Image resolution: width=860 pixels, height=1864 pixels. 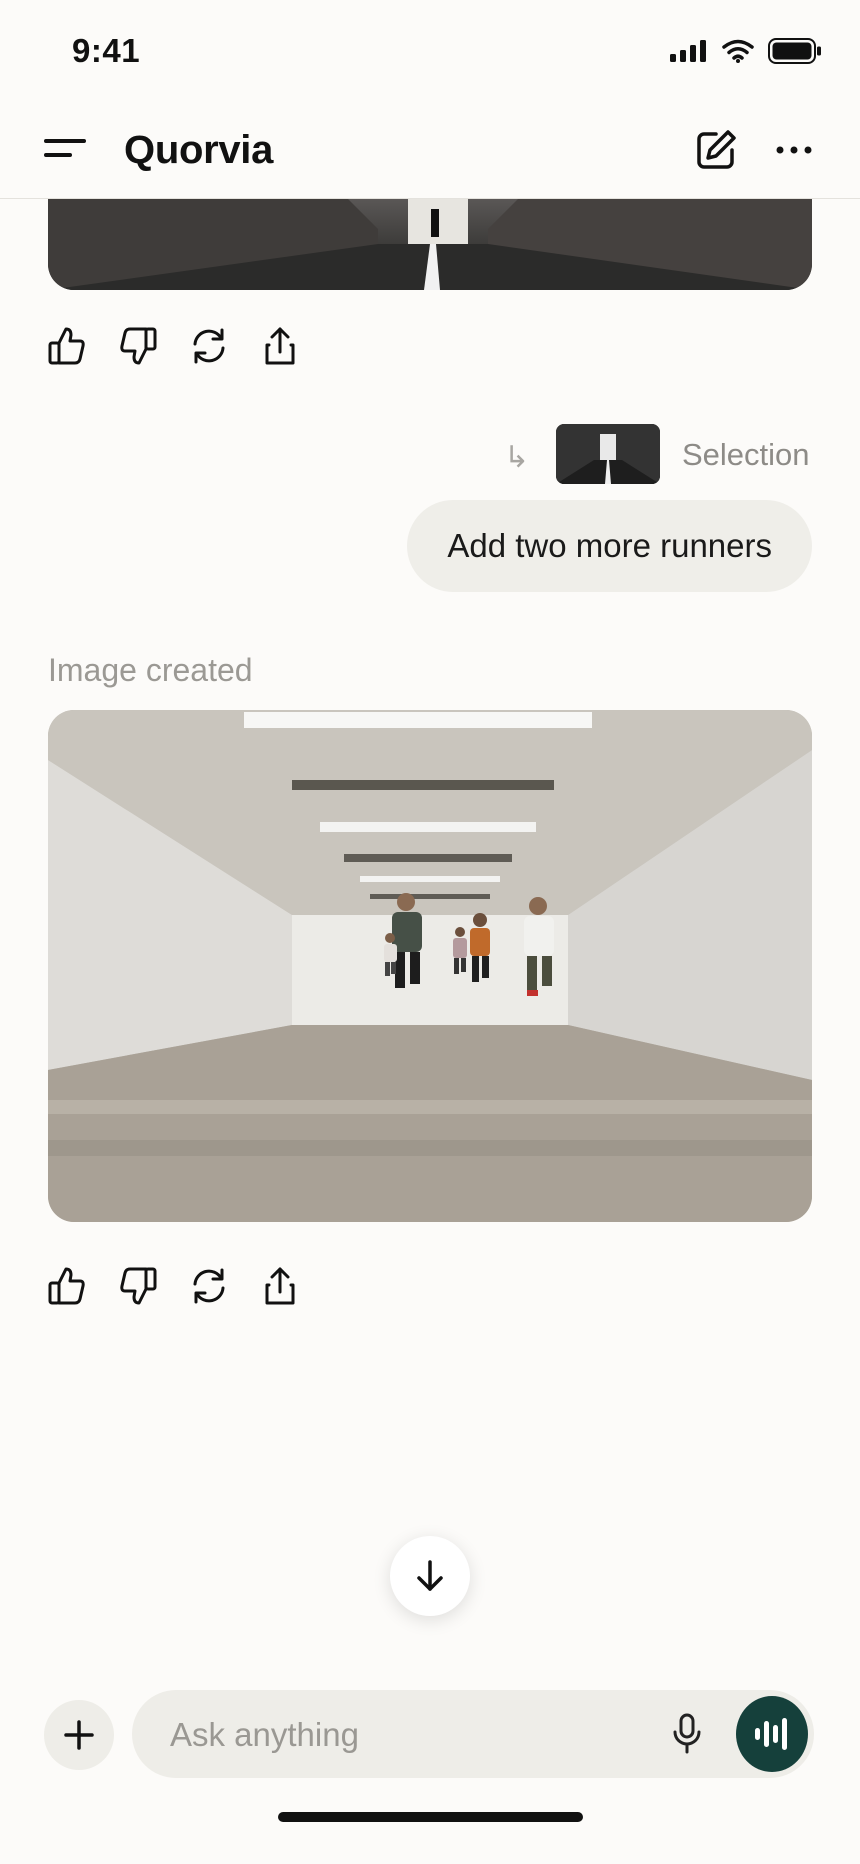 What do you see at coordinates (794, 150) in the screenshot?
I see `more-icon` at bounding box center [794, 150].